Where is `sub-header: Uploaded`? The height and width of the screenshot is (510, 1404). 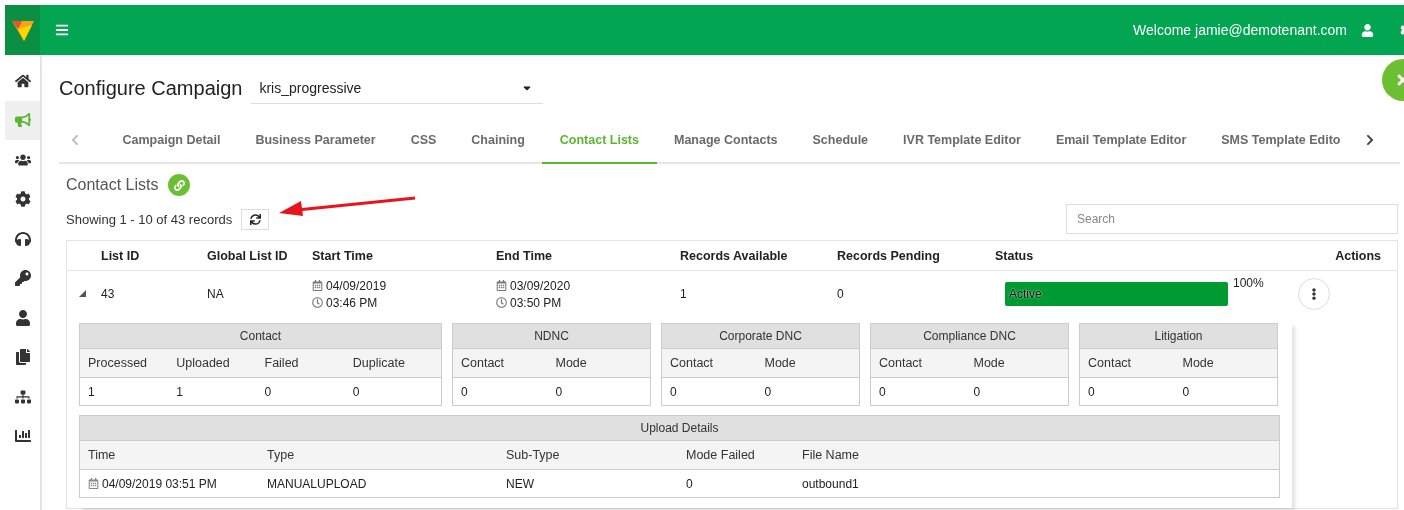 sub-header: Uploaded is located at coordinates (203, 363).